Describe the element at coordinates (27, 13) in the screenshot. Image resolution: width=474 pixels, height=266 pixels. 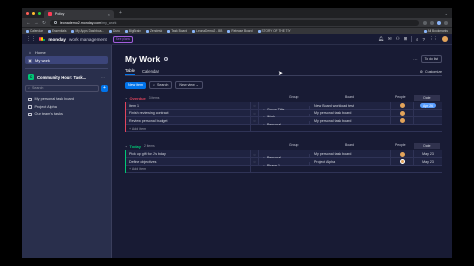
I see `close-window-icon` at that location.